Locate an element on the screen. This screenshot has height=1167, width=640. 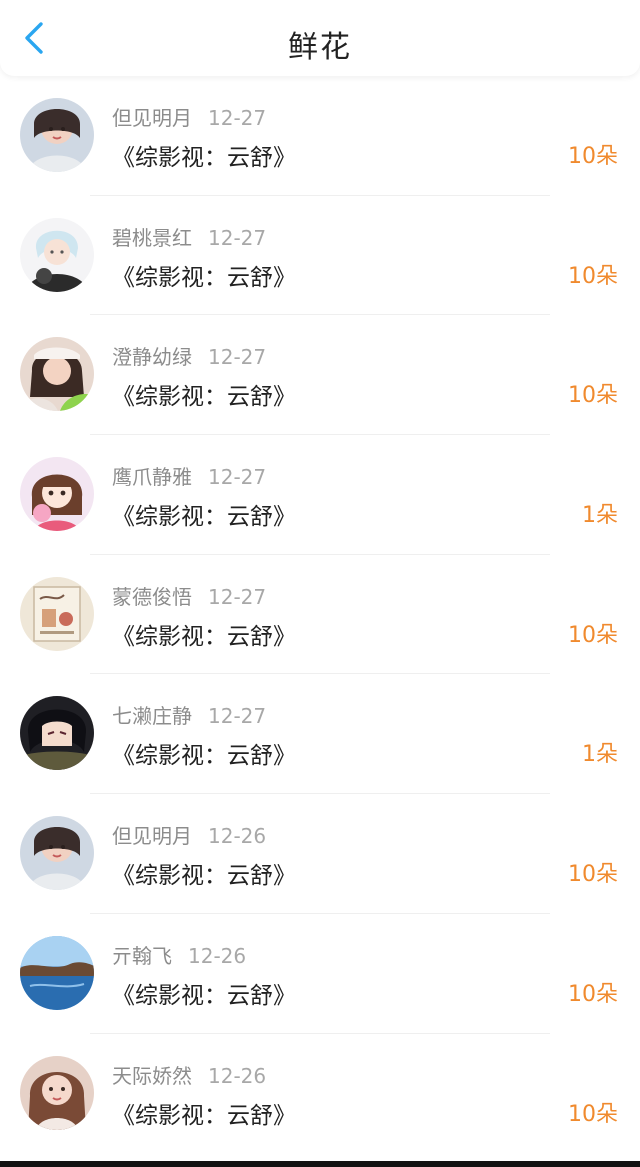
gift-meta: 亓翰飞 12-26 is located at coordinates (179, 954).